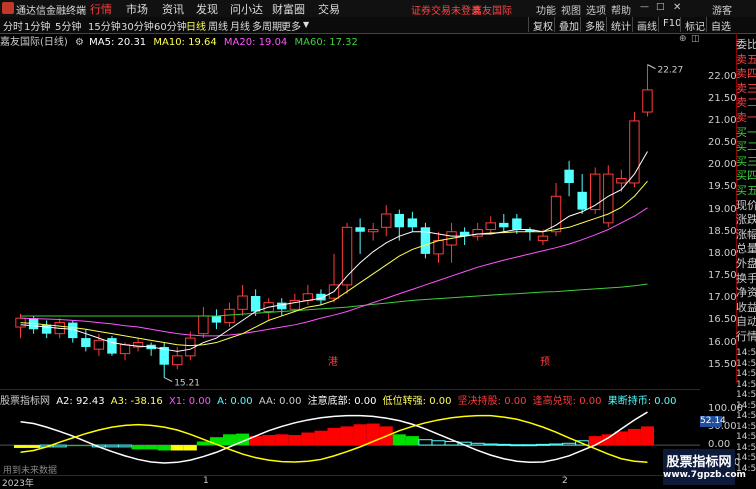 The width and height of the screenshot is (756, 489). What do you see at coordinates (644, 7) in the screenshot?
I see `minimize-icon: —` at bounding box center [644, 7].